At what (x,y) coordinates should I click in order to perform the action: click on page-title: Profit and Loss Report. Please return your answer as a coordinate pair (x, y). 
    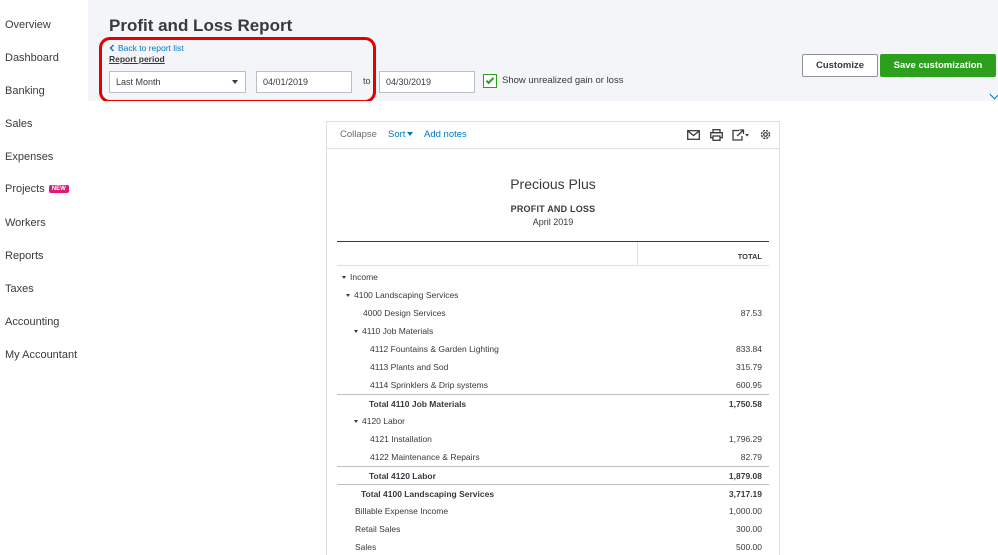
    Looking at the image, I should click on (201, 25).